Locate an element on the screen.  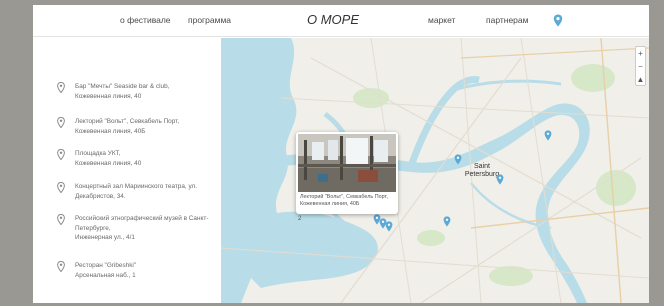
nav-about: о фестивале is located at coordinates (145, 20).